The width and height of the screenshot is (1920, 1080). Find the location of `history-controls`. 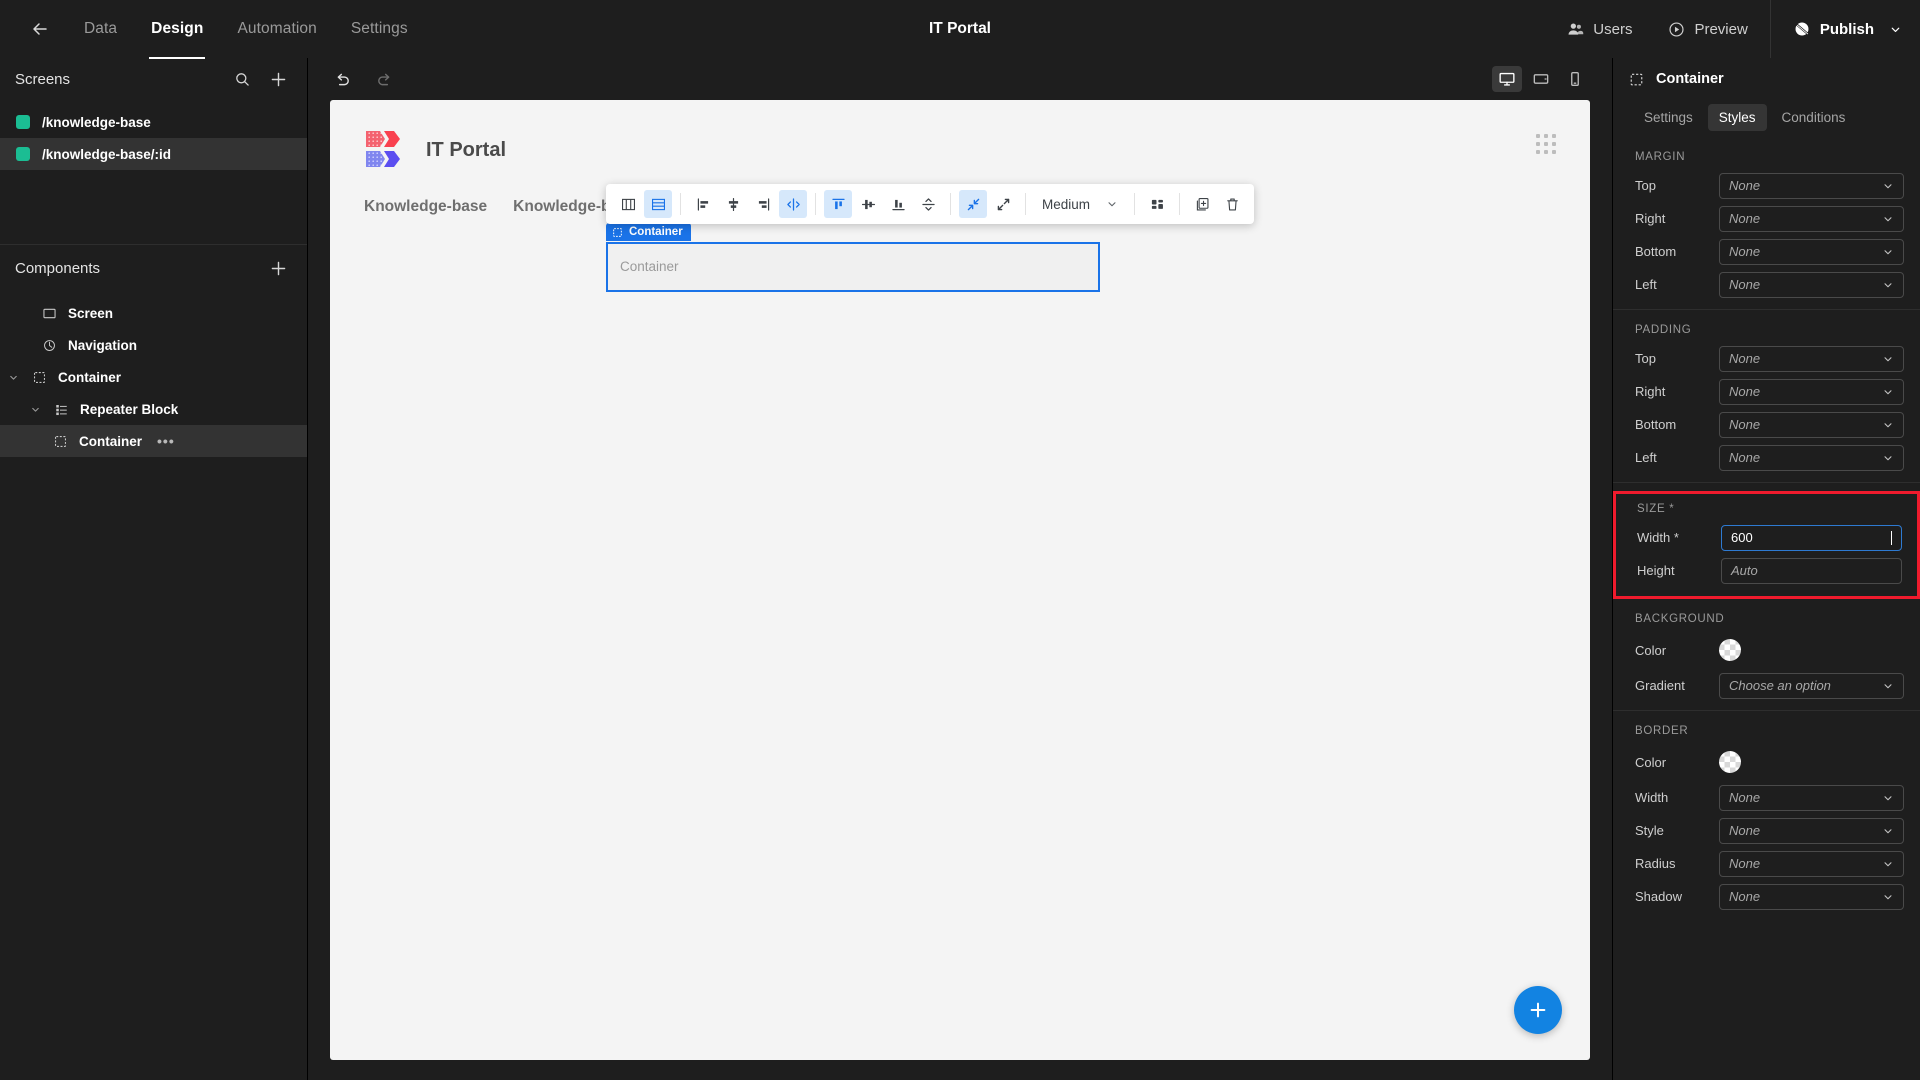

history-controls is located at coordinates (363, 79).